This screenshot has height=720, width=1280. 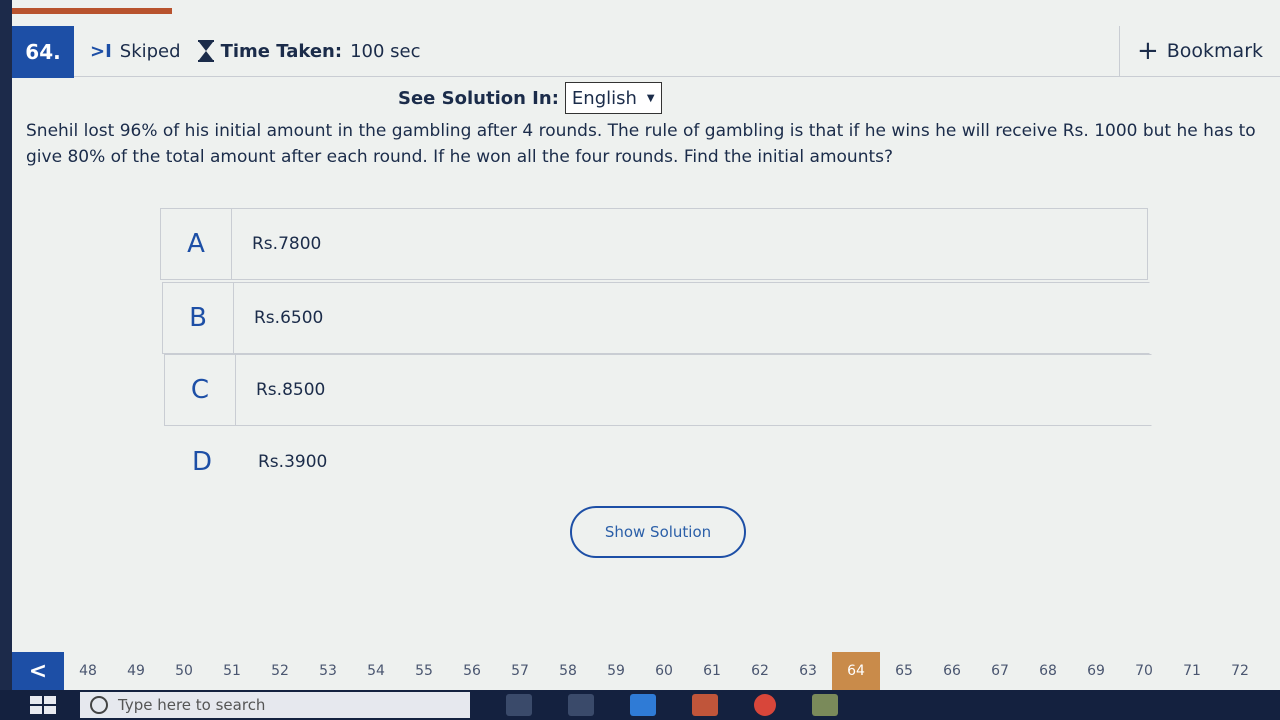 I want to click on question-nav-item: 55, so click(x=424, y=671).